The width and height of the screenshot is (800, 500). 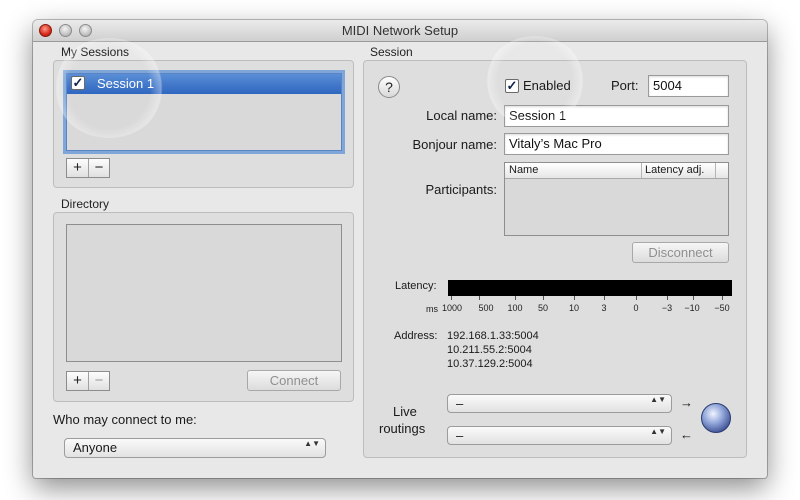 I want to click on directory-label: Directory, so click(x=85, y=204).